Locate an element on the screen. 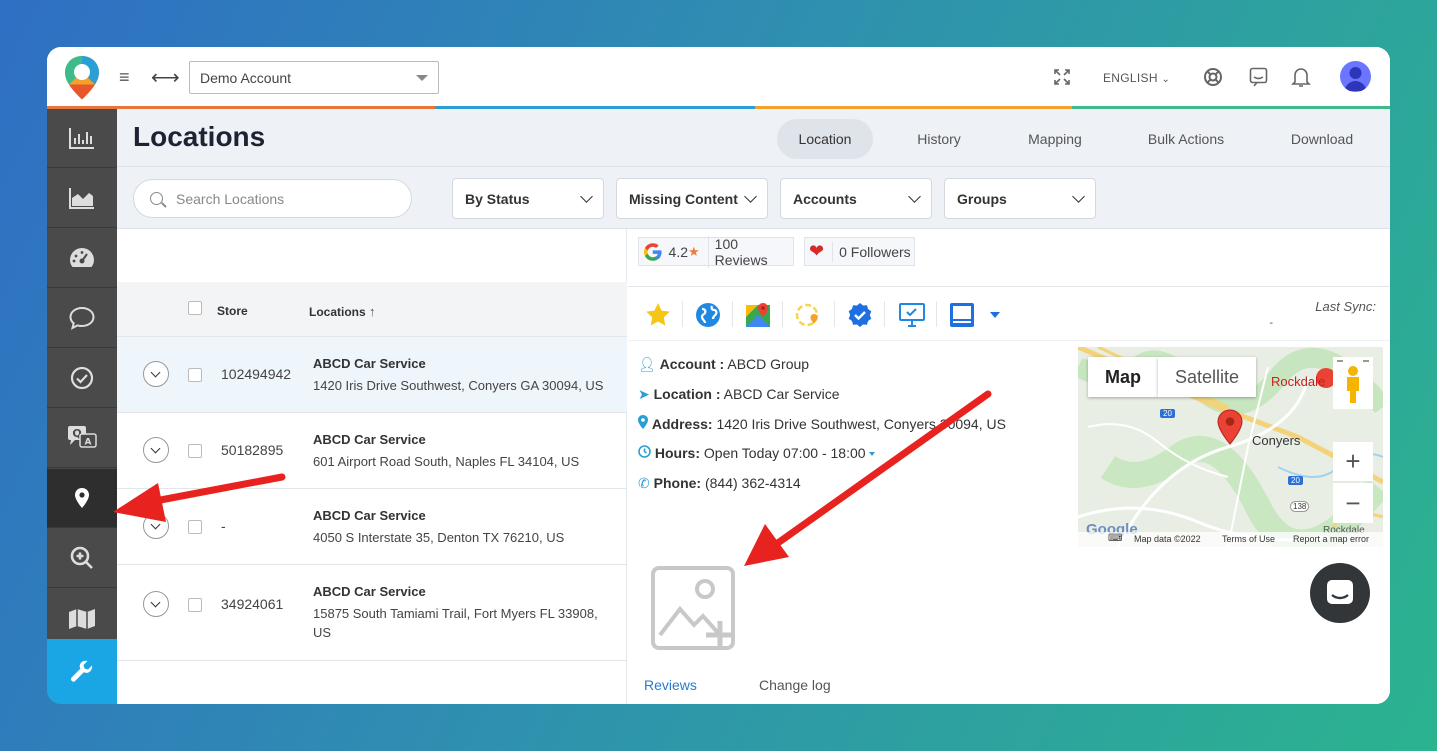  annotation-arrows is located at coordinates (552, 478).